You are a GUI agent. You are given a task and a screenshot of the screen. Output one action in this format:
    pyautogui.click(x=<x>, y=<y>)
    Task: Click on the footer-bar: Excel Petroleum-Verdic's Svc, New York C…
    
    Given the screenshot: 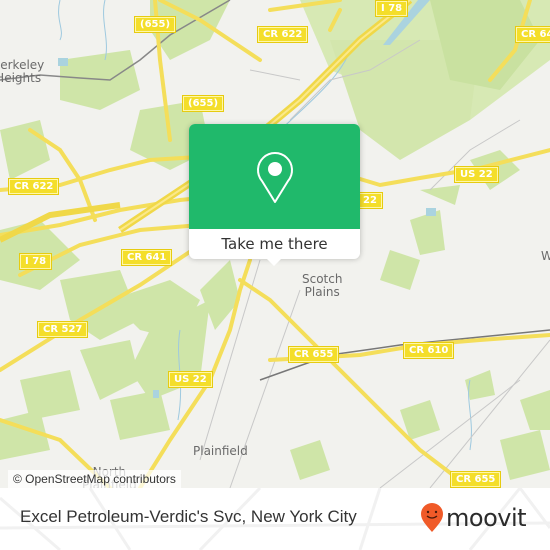 What is the action you would take?
    pyautogui.click(x=275, y=519)
    